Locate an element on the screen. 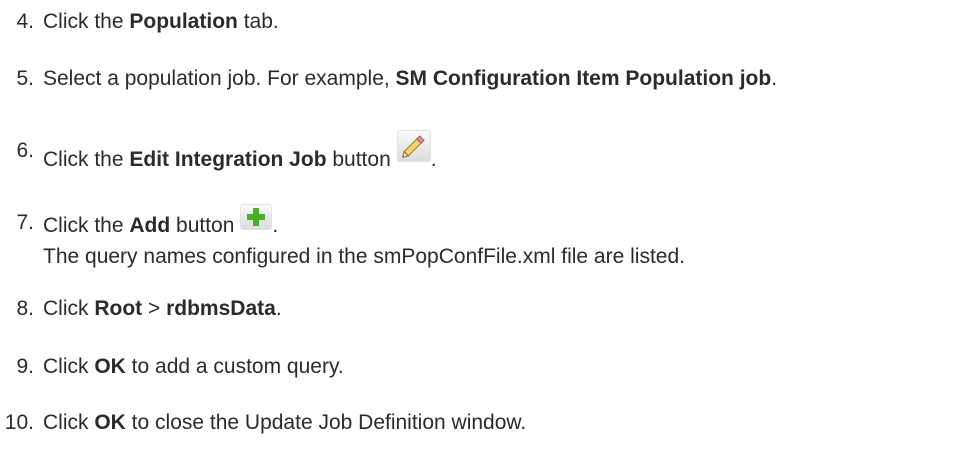 Image resolution: width=964 pixels, height=450 pixels. step-text: Click Root > rdbmsData. is located at coordinates (162, 309).